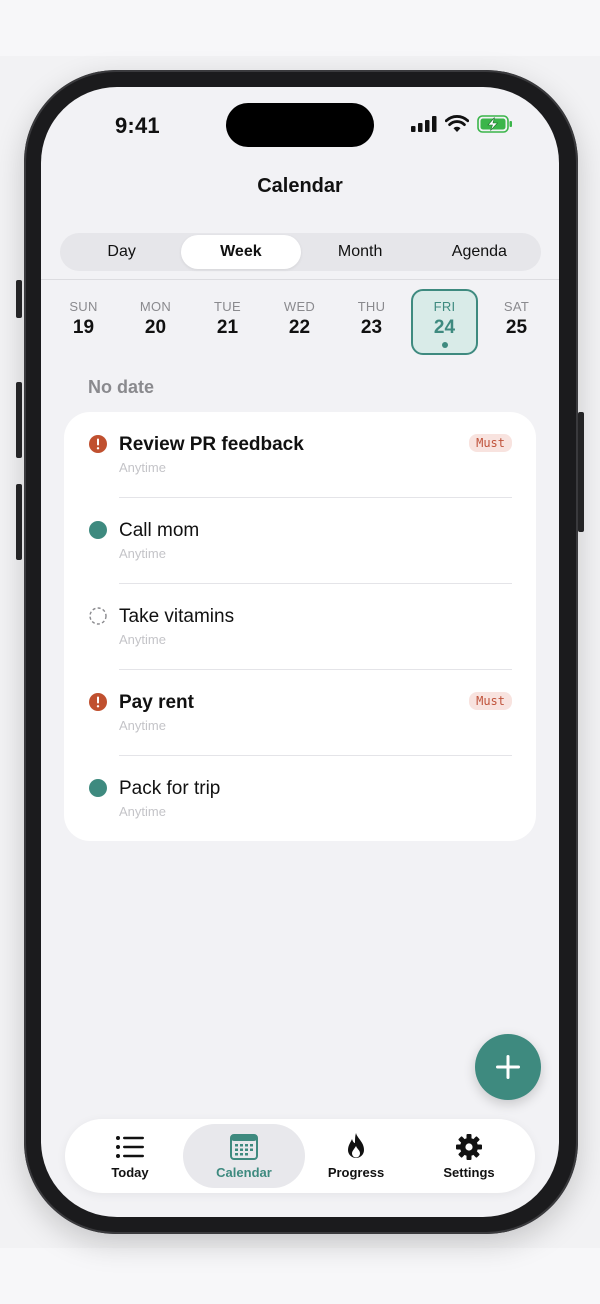 The width and height of the screenshot is (600, 1304). Describe the element at coordinates (479, 252) in the screenshot. I see `segment-agenda: Agenda` at that location.